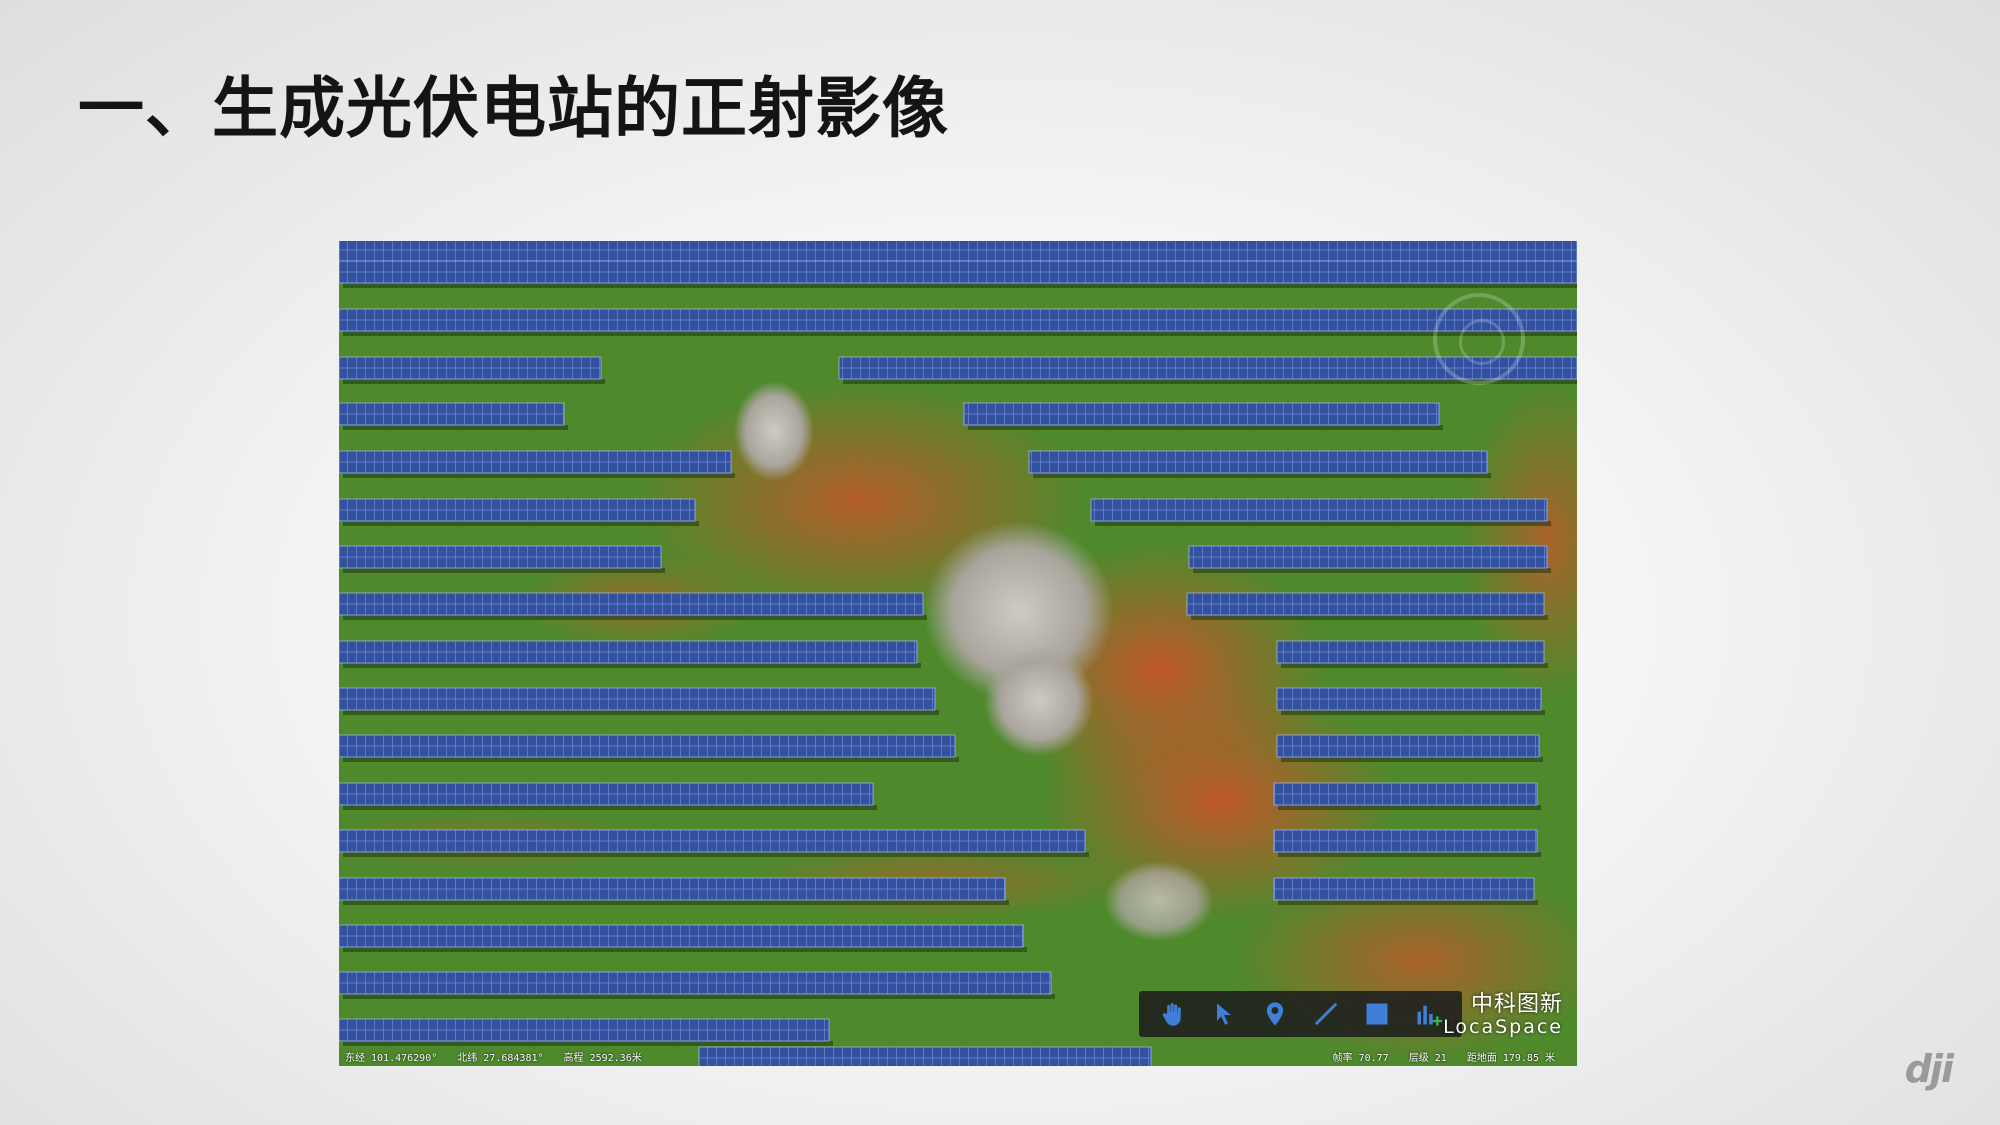  I want to click on map-toolbar, so click(1300, 1014).